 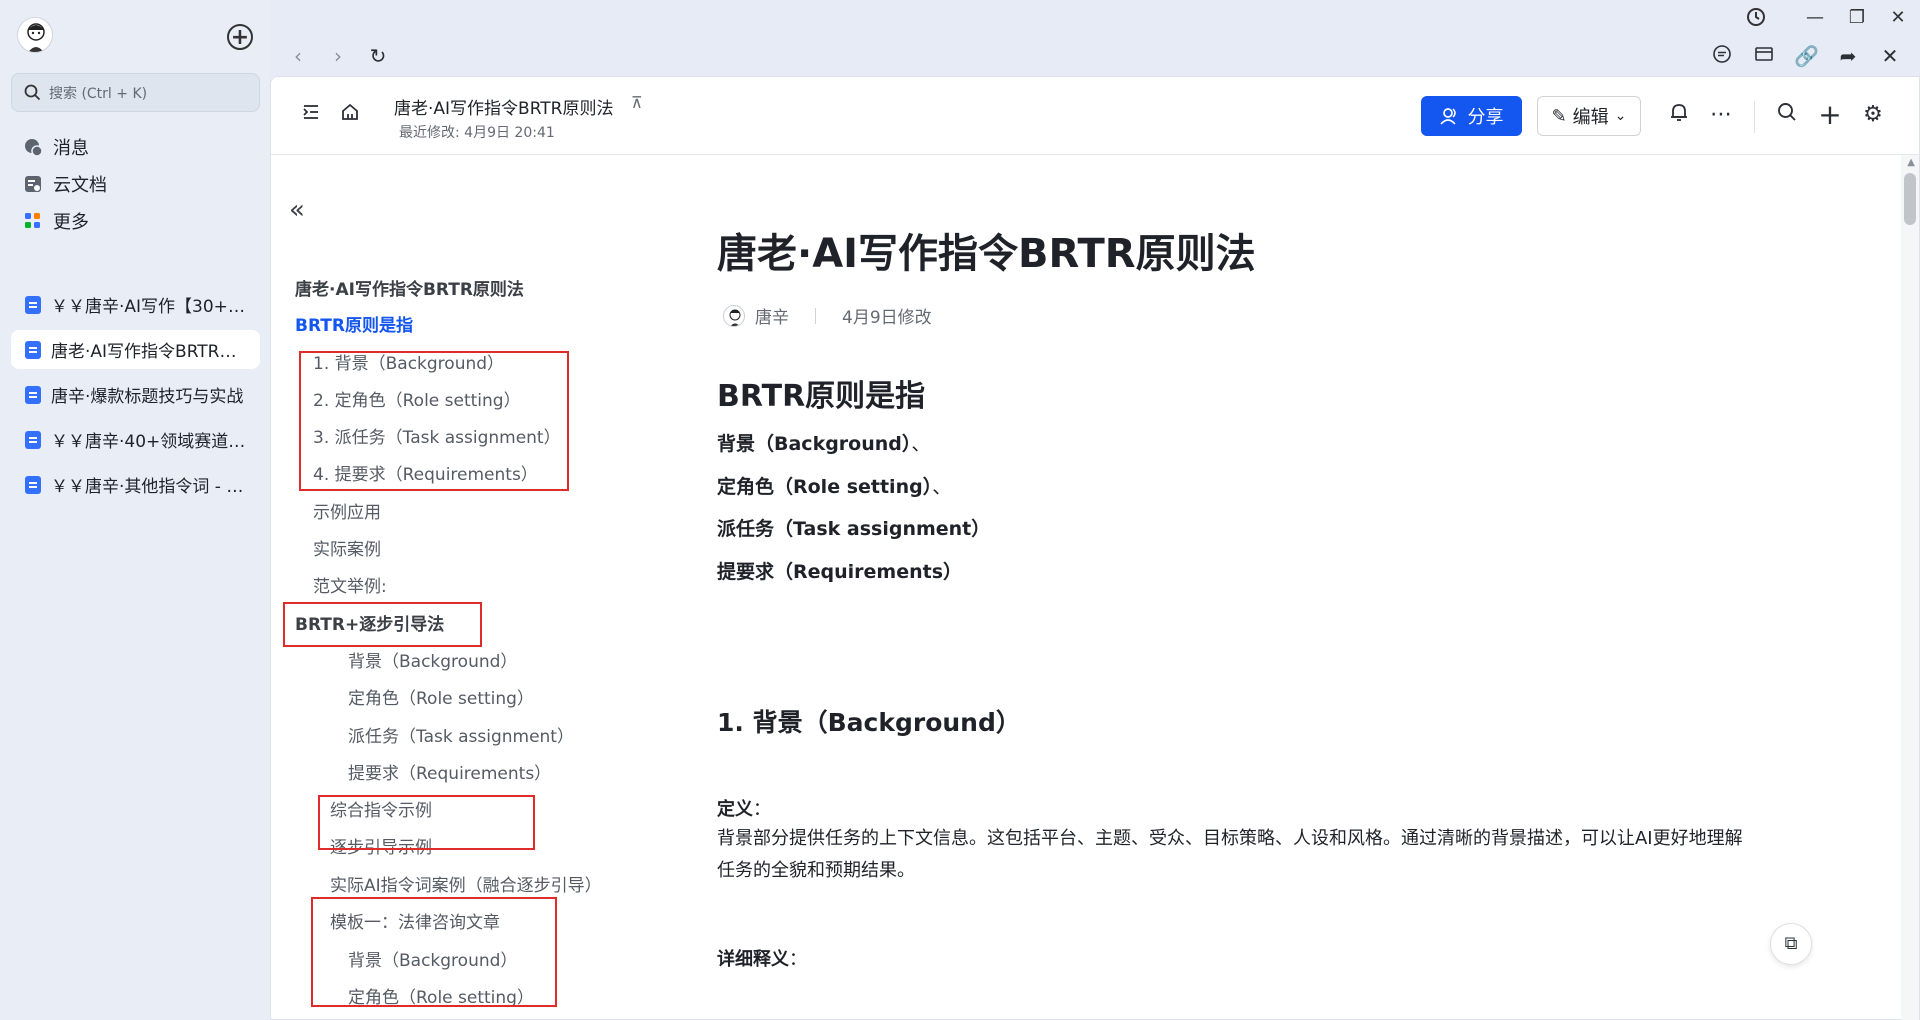 What do you see at coordinates (753, 959) in the screenshot?
I see `detail-label: 详细释义` at bounding box center [753, 959].